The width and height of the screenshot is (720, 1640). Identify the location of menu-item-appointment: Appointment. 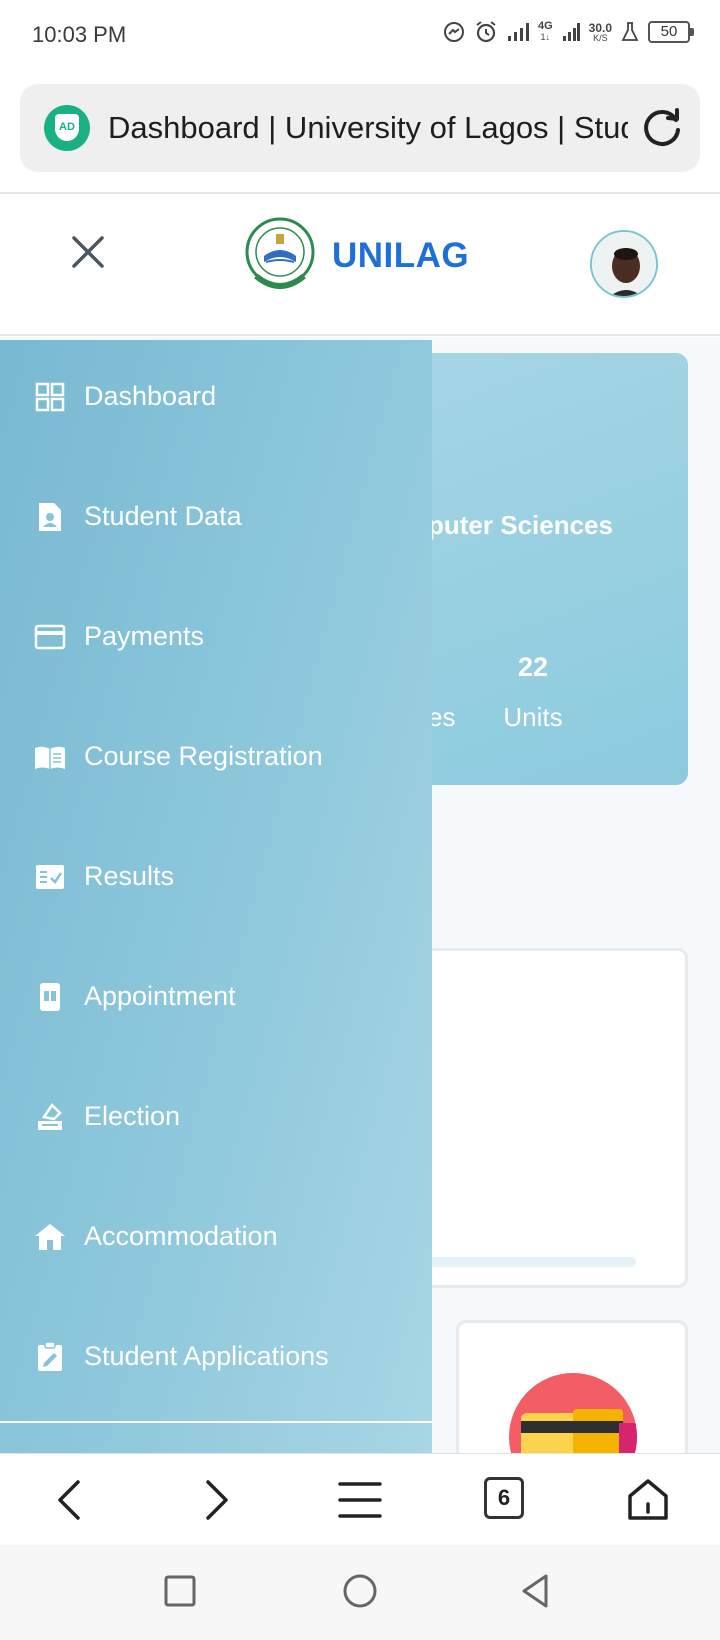
(216, 997).